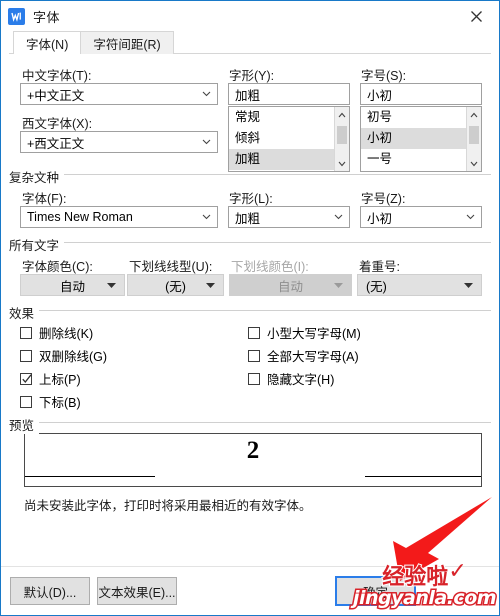  I want to click on font-preview-box: 2, so click(253, 460).